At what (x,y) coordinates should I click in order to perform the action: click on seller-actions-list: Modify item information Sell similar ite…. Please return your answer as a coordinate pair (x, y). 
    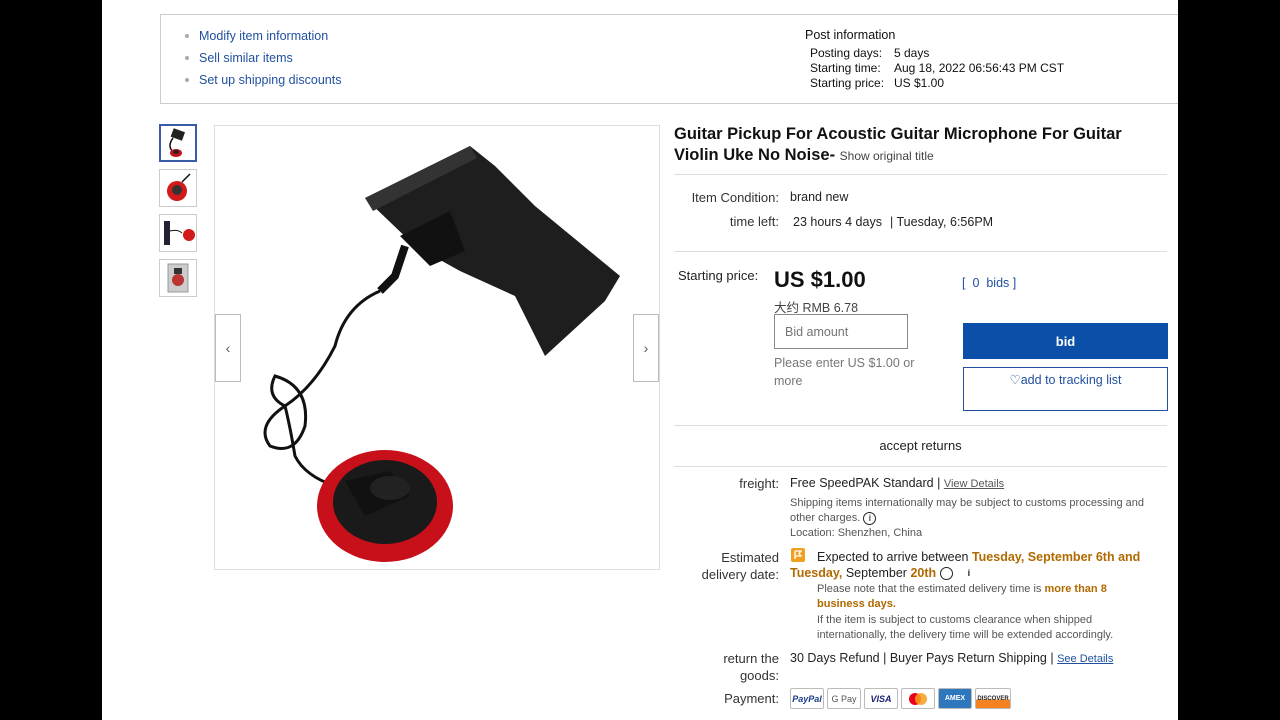
    Looking at the image, I should click on (263, 60).